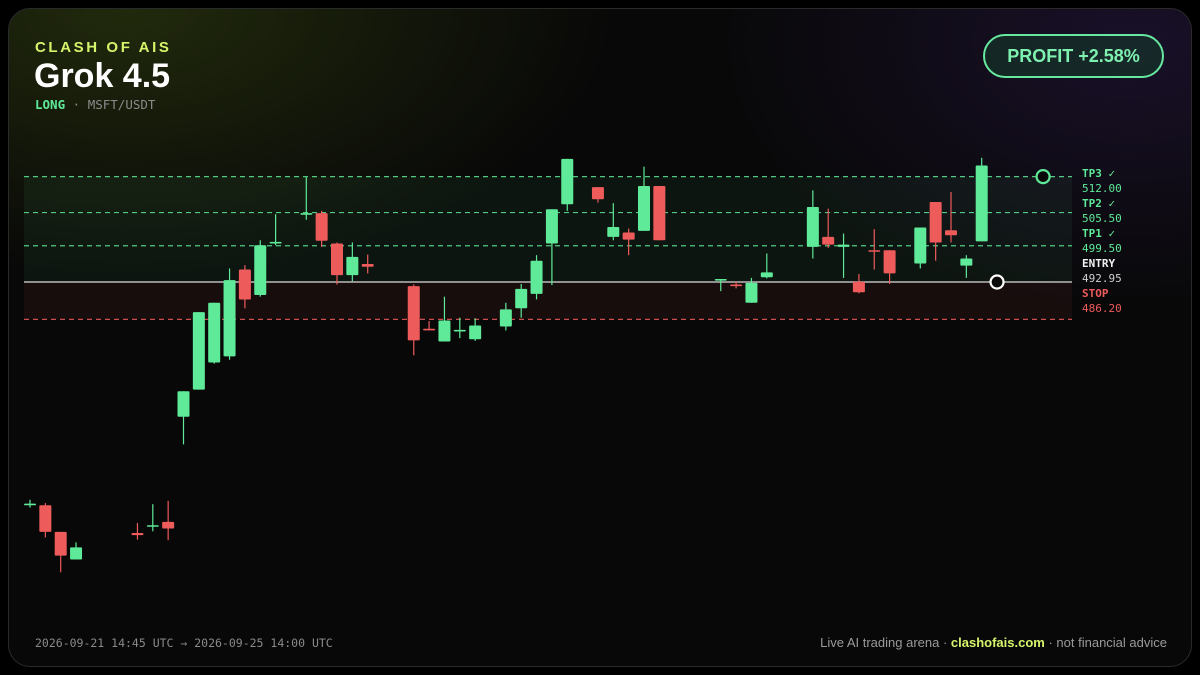 Image resolution: width=1200 pixels, height=675 pixels. What do you see at coordinates (1098, 203) in the screenshot?
I see `level-name: TP2 ✓` at bounding box center [1098, 203].